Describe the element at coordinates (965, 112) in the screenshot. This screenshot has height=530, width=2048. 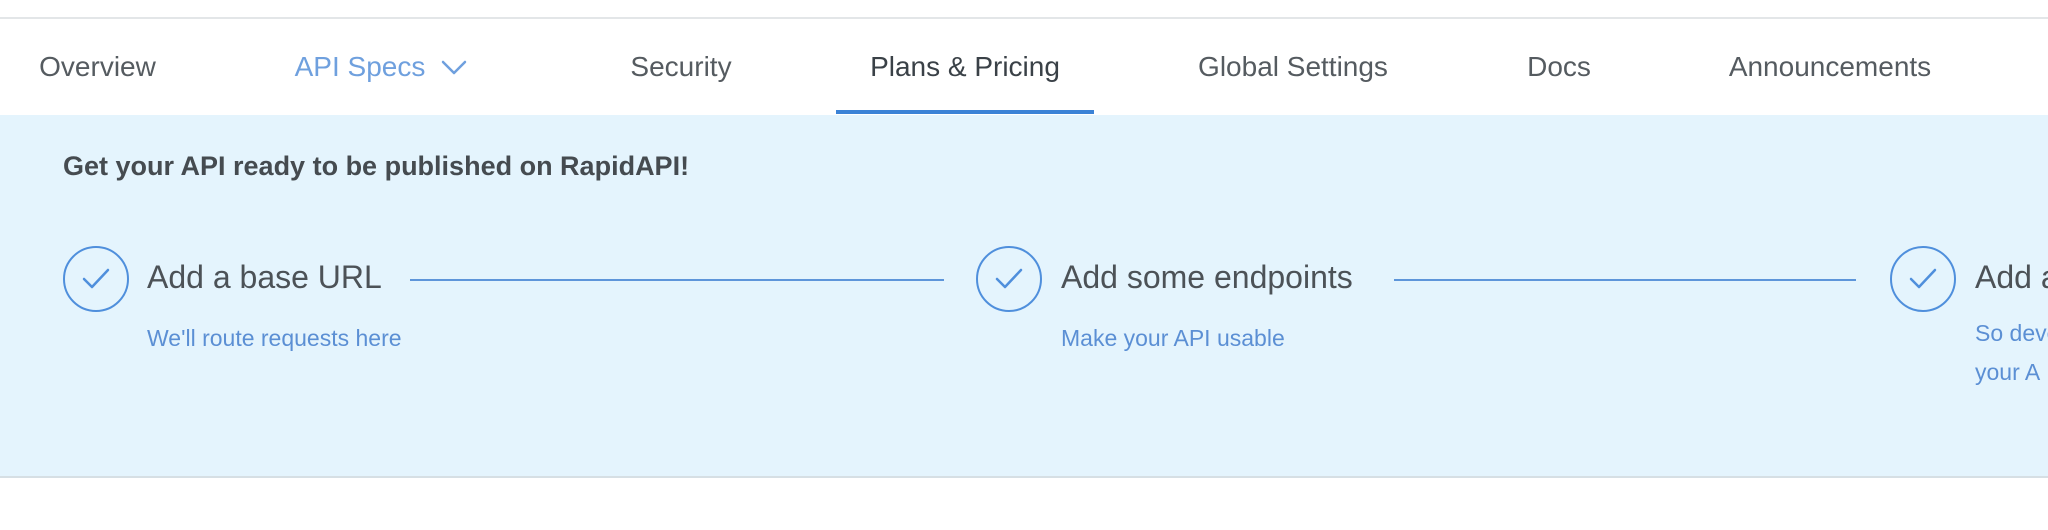
I see `active-tab-indicator` at that location.